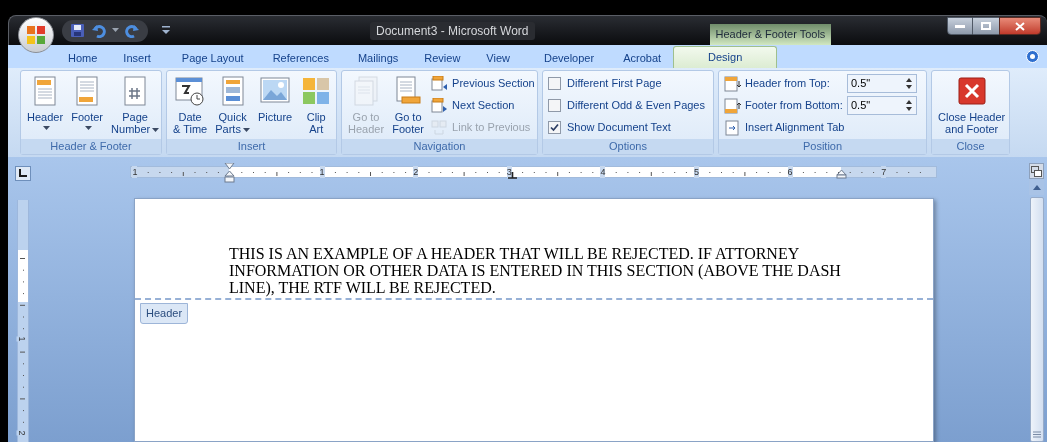  What do you see at coordinates (132, 30) in the screenshot?
I see `redo-icon` at bounding box center [132, 30].